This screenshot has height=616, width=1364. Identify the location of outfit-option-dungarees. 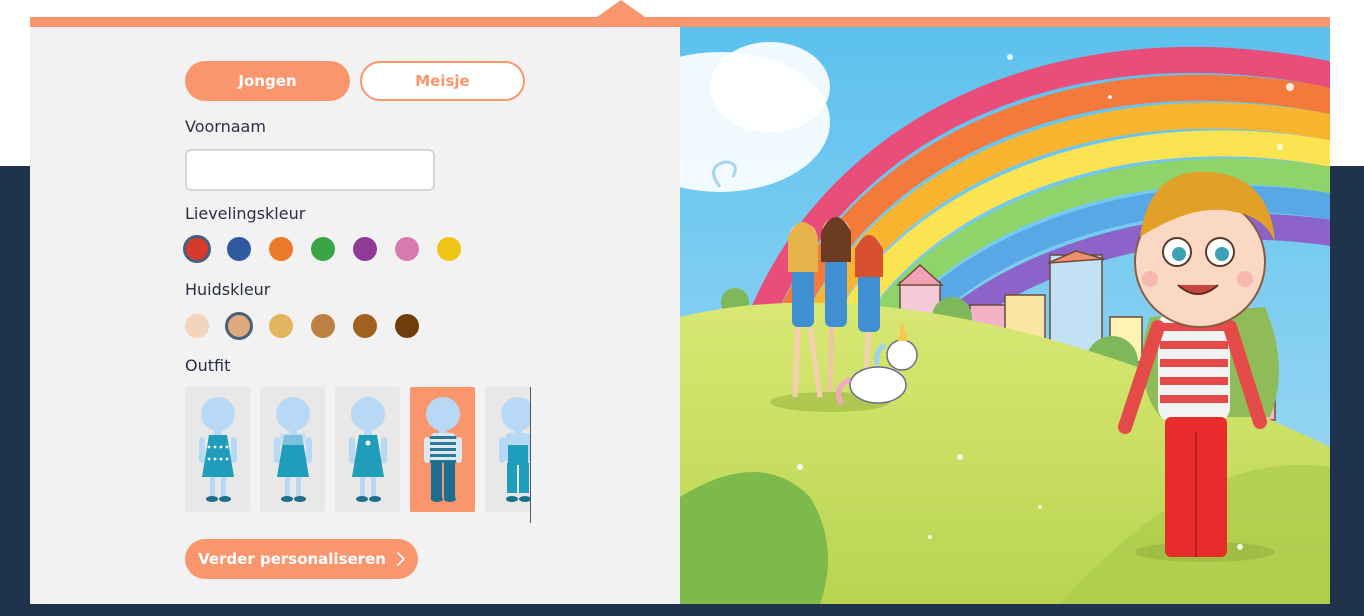
(507, 449).